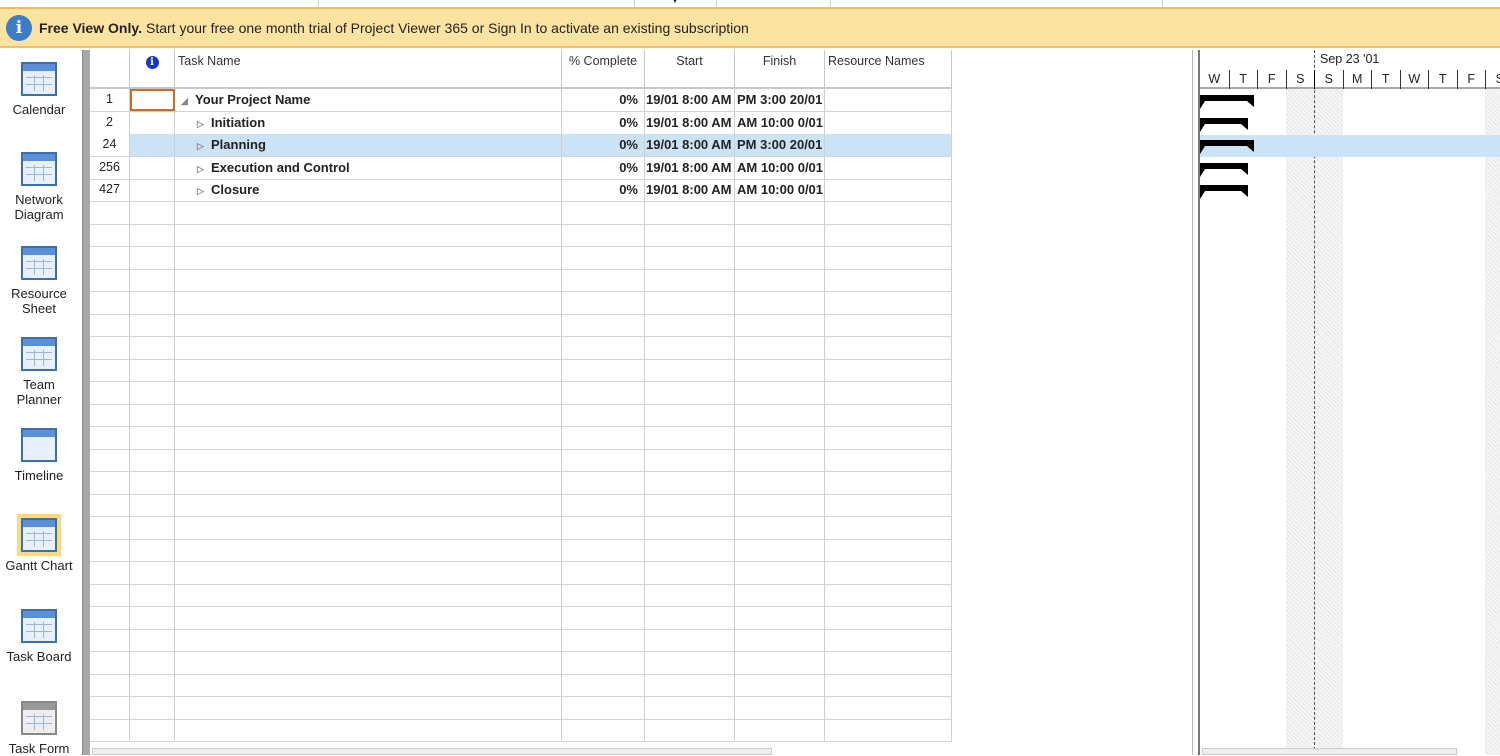 The height and width of the screenshot is (756, 1500). What do you see at coordinates (603, 69) in the screenshot?
I see `header-percent-complete: % Complete` at bounding box center [603, 69].